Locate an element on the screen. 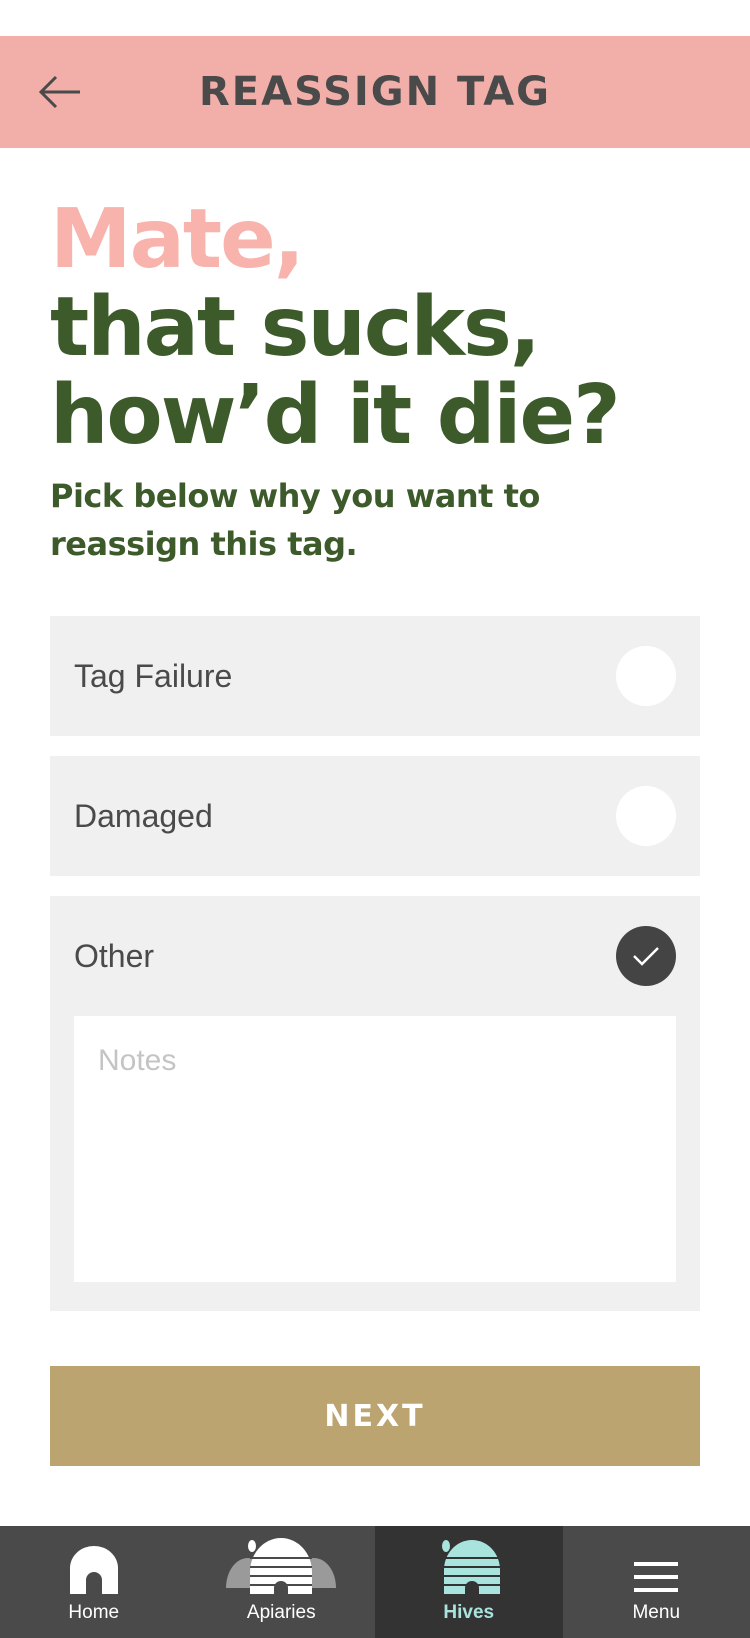  option-label: Tag Failure is located at coordinates (153, 675).